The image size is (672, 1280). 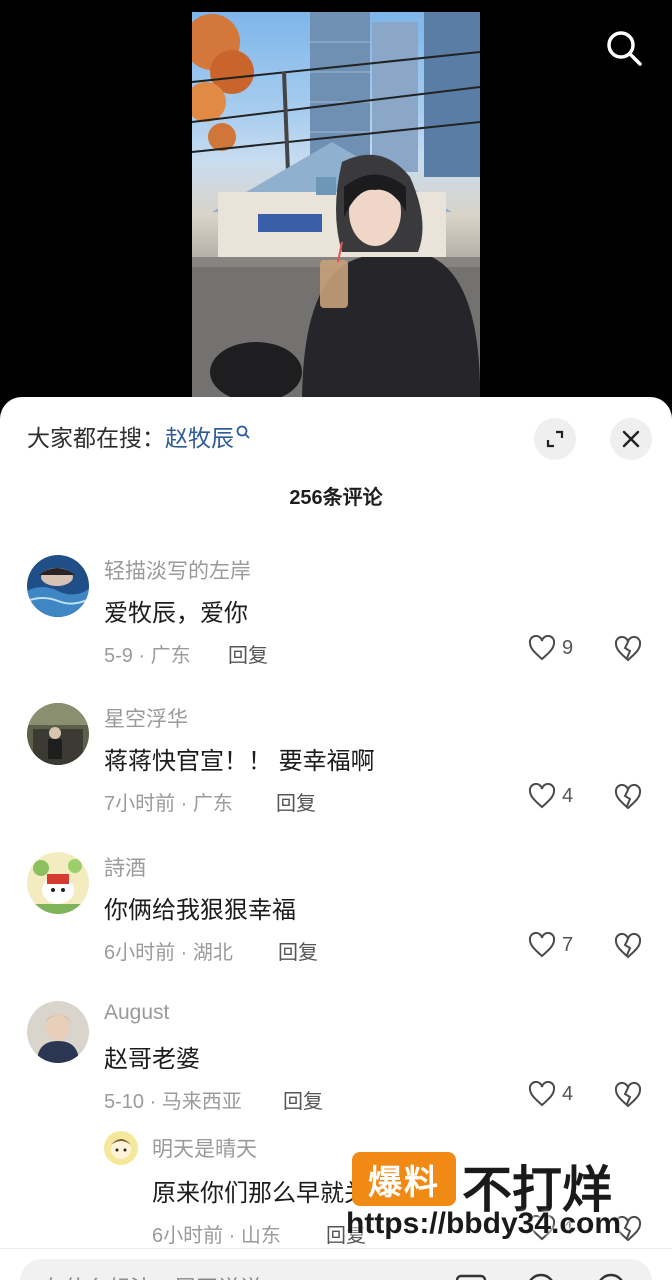 I want to click on trending-search: 大家都在搜： 赵牧辰, so click(x=138, y=438).